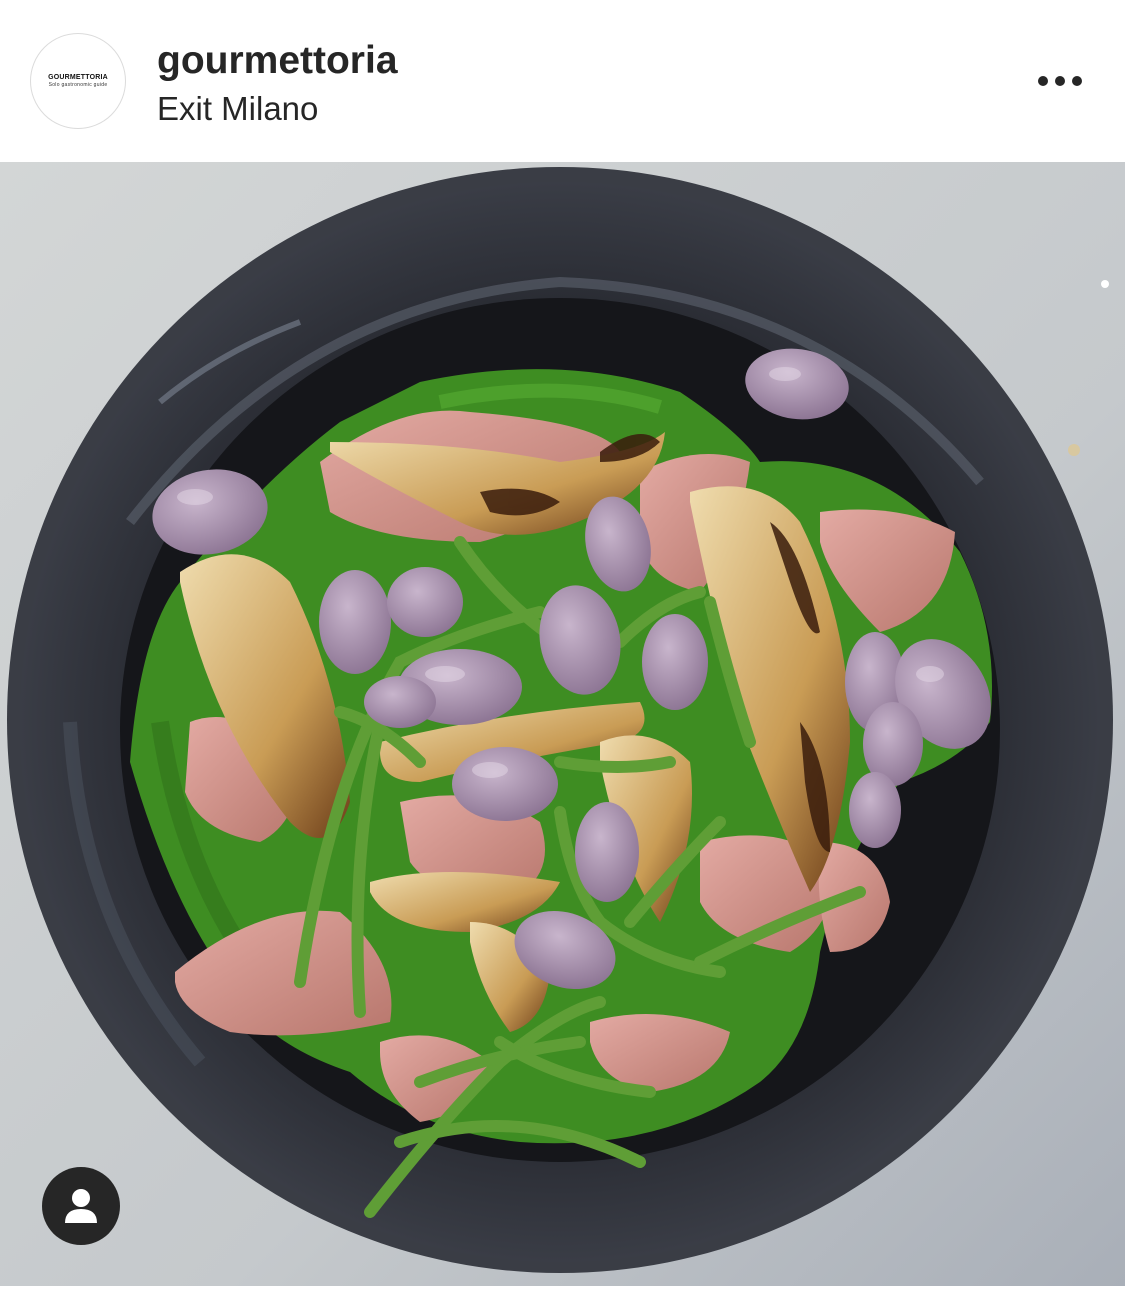 This screenshot has height=1292, width=1125. Describe the element at coordinates (78, 77) in the screenshot. I see `avatar-brand-text: GOURMETTORIA` at that location.